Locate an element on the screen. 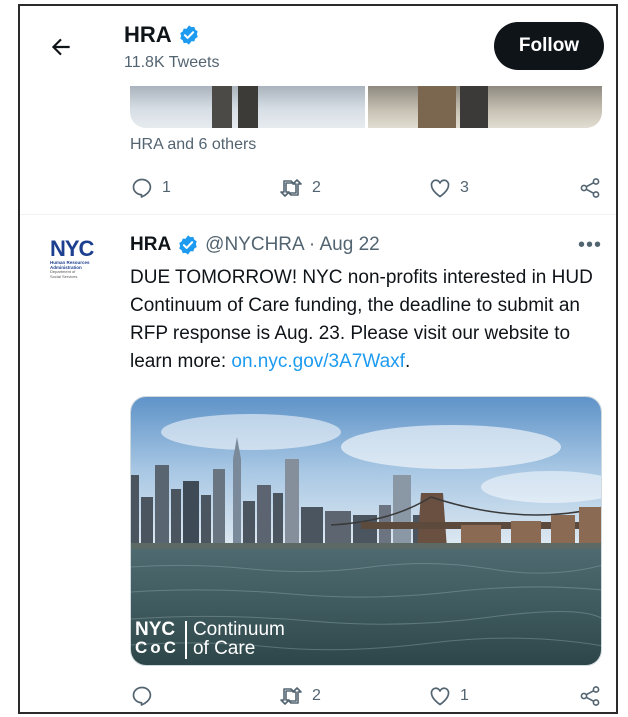  badge-title-line-2: of Care is located at coordinates (224, 648).